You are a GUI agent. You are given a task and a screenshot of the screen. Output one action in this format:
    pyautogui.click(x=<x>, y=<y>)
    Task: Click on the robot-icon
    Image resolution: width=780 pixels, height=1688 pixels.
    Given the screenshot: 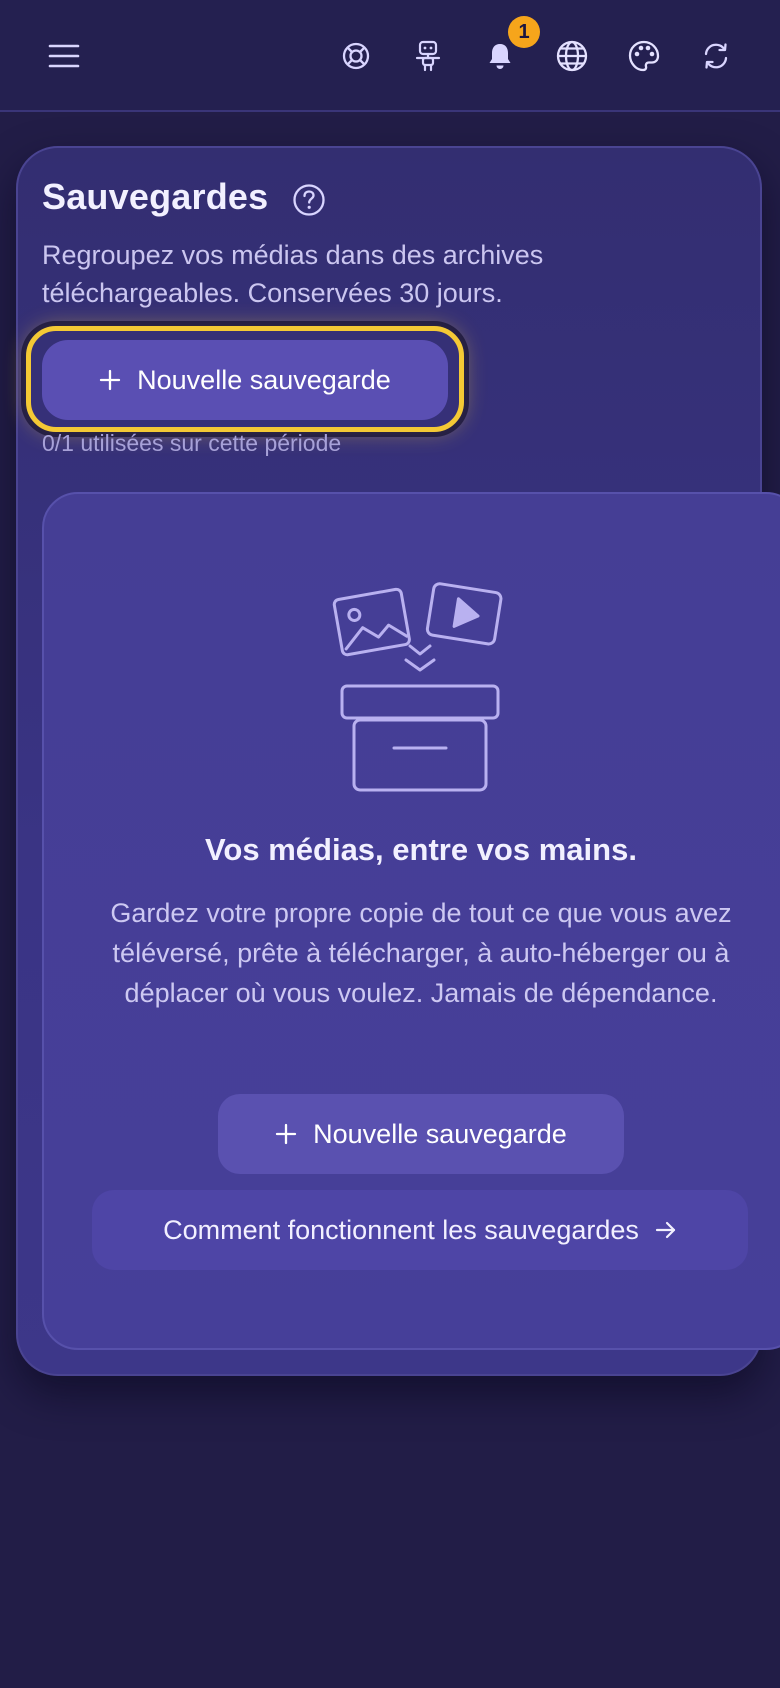 What is the action you would take?
    pyautogui.click(x=428, y=56)
    